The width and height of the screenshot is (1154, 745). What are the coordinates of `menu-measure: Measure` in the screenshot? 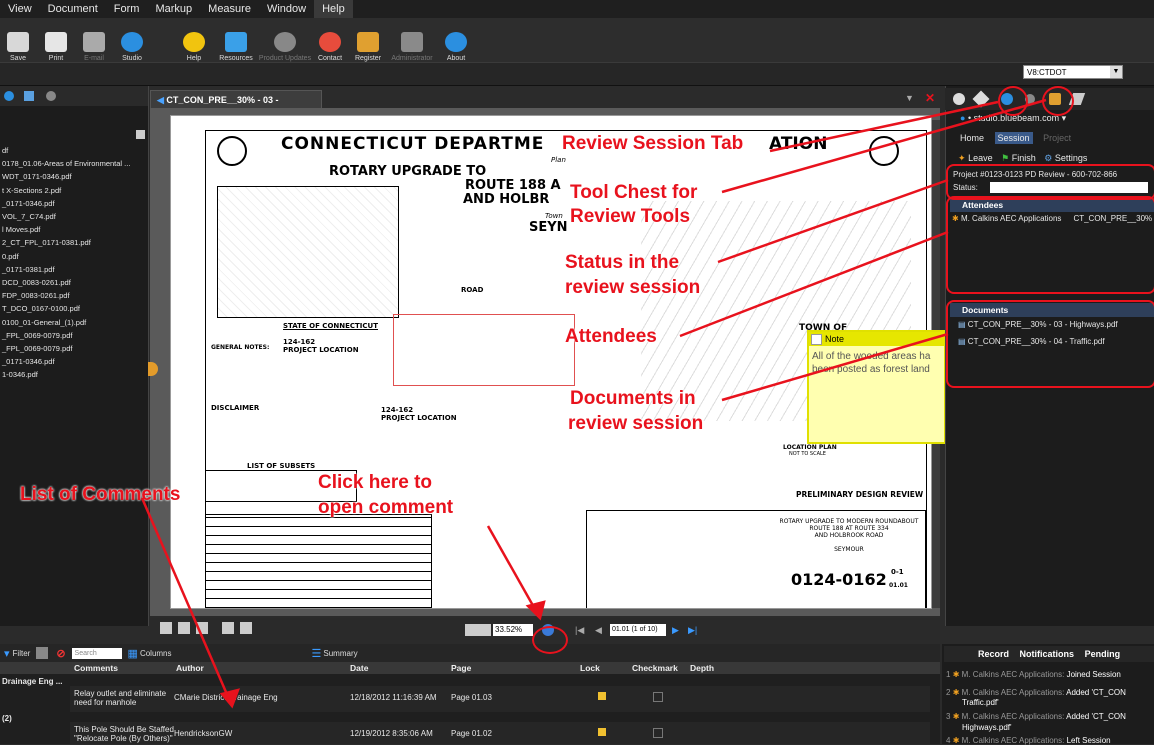 It's located at (229, 9).